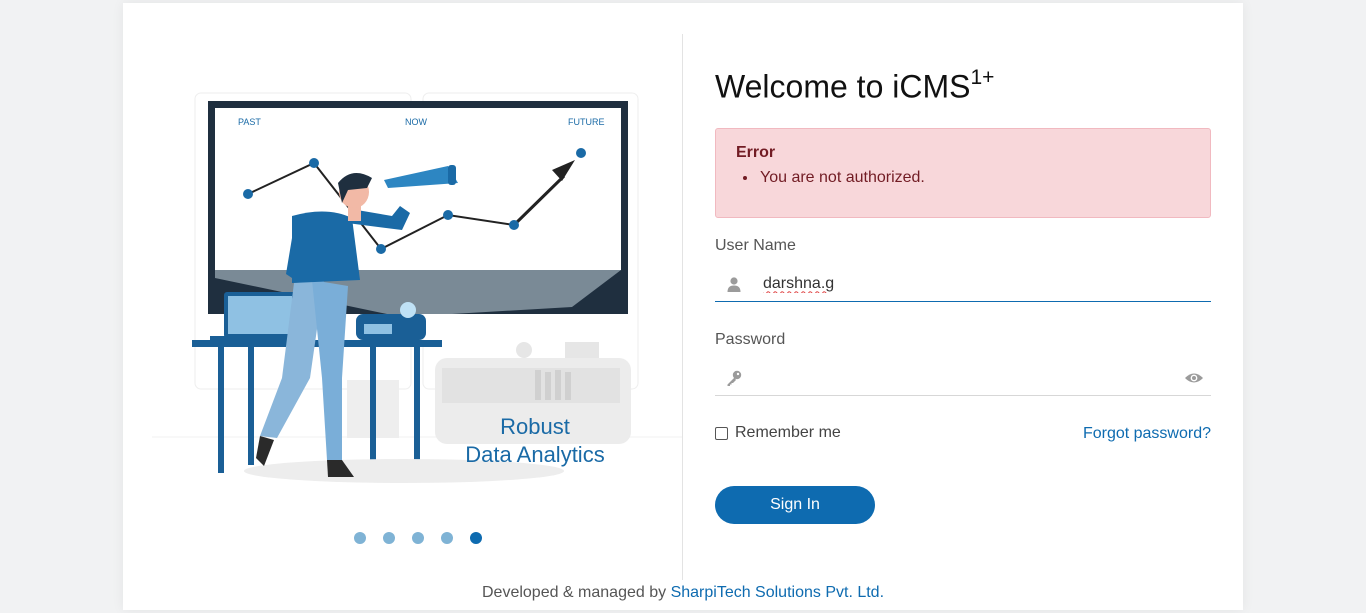 The height and width of the screenshot is (613, 1366). Describe the element at coordinates (586, 122) in the screenshot. I see `chart-label-future: FUTURE` at that location.